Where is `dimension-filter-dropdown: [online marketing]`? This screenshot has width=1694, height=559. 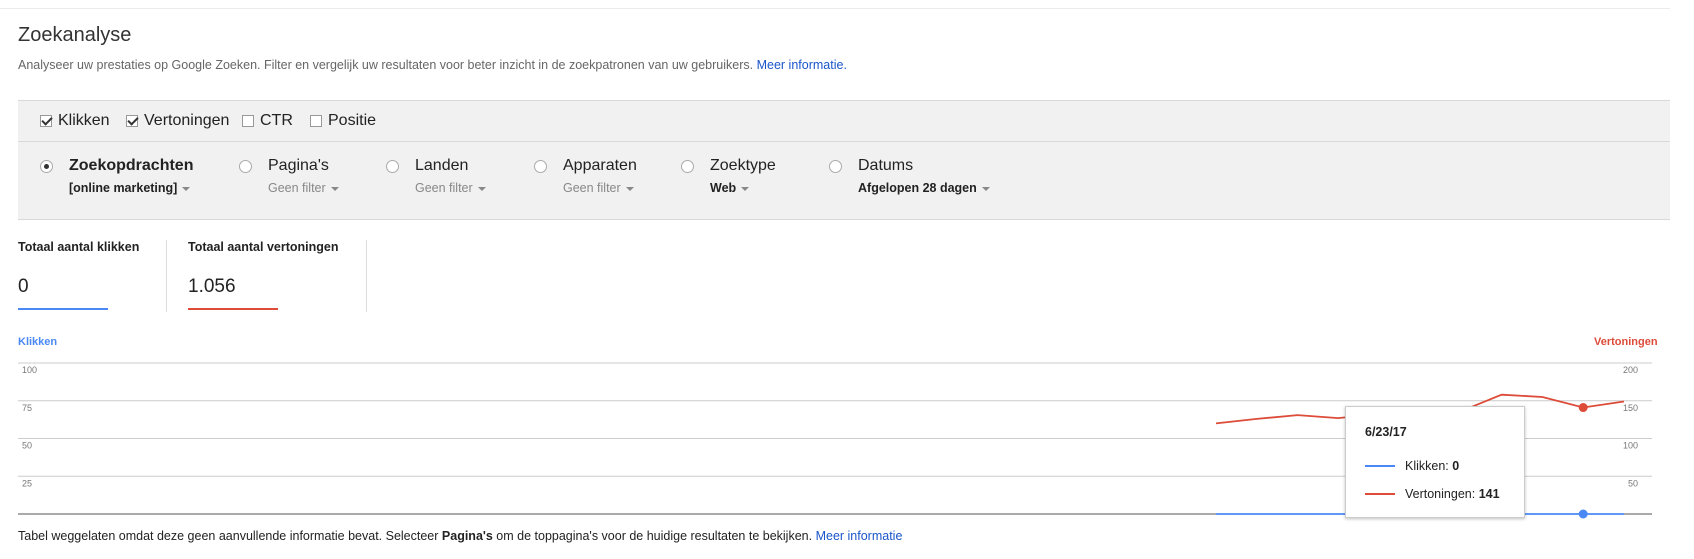 dimension-filter-dropdown: [online marketing] is located at coordinates (130, 188).